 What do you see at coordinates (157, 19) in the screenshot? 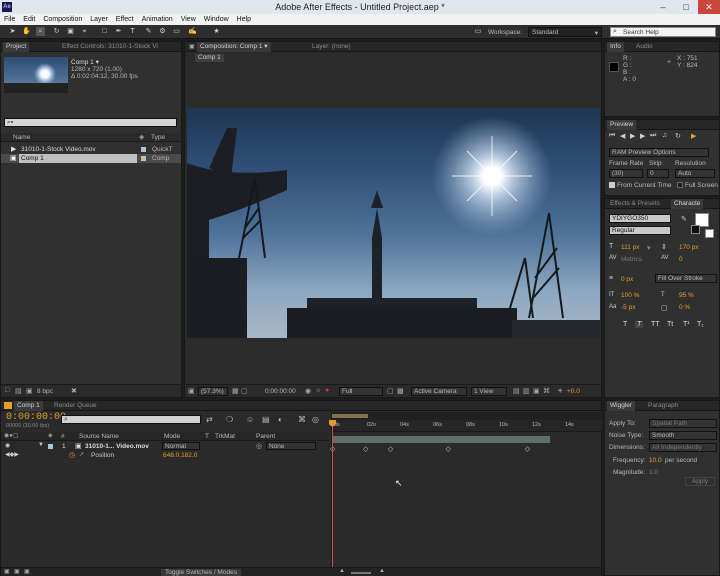
I see `menu-animation: Animation` at bounding box center [157, 19].